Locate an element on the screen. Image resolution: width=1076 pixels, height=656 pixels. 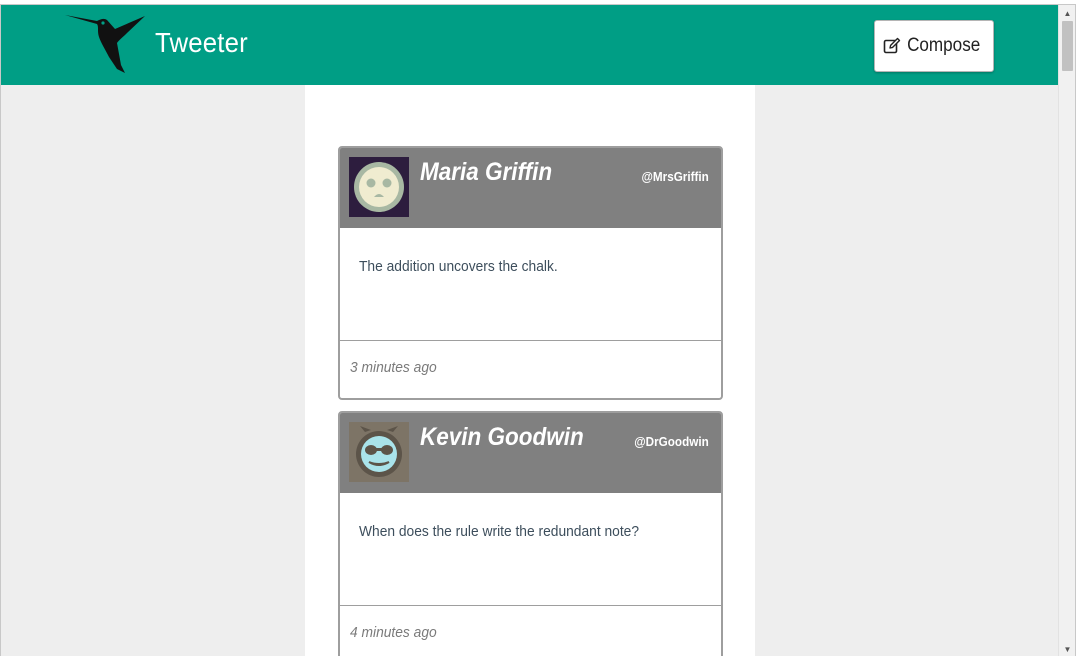
navbar: Tweeter Compose is located at coordinates (529, 45).